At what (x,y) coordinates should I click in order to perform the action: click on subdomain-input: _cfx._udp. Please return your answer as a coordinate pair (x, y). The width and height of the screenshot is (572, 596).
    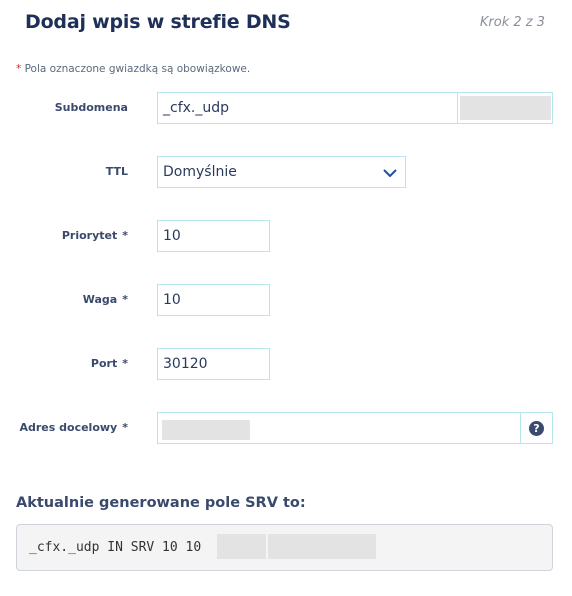
    Looking at the image, I should click on (307, 108).